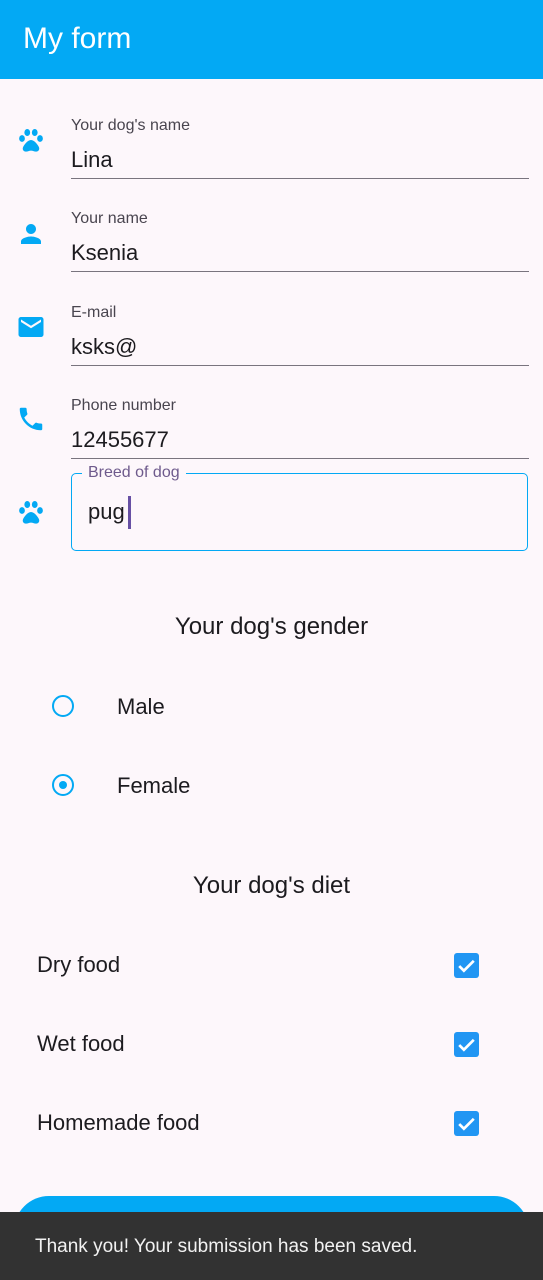  What do you see at coordinates (271, 626) in the screenshot?
I see `gender-title: Your dog's gender` at bounding box center [271, 626].